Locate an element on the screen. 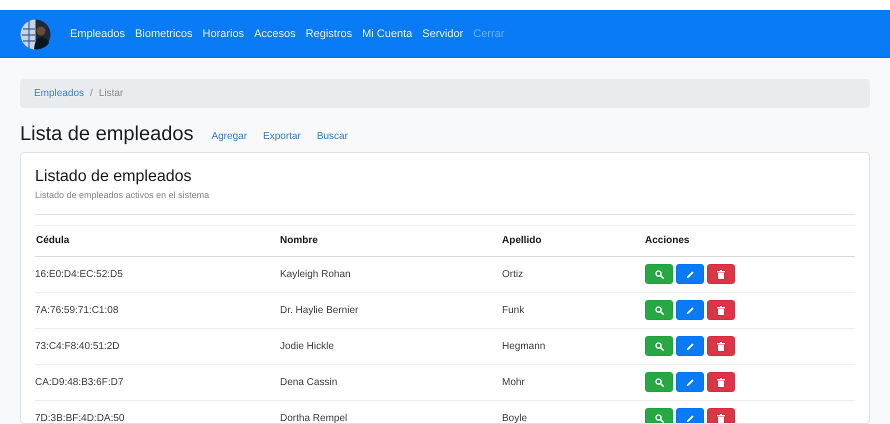  page-title: Lista de empleados is located at coordinates (107, 134).